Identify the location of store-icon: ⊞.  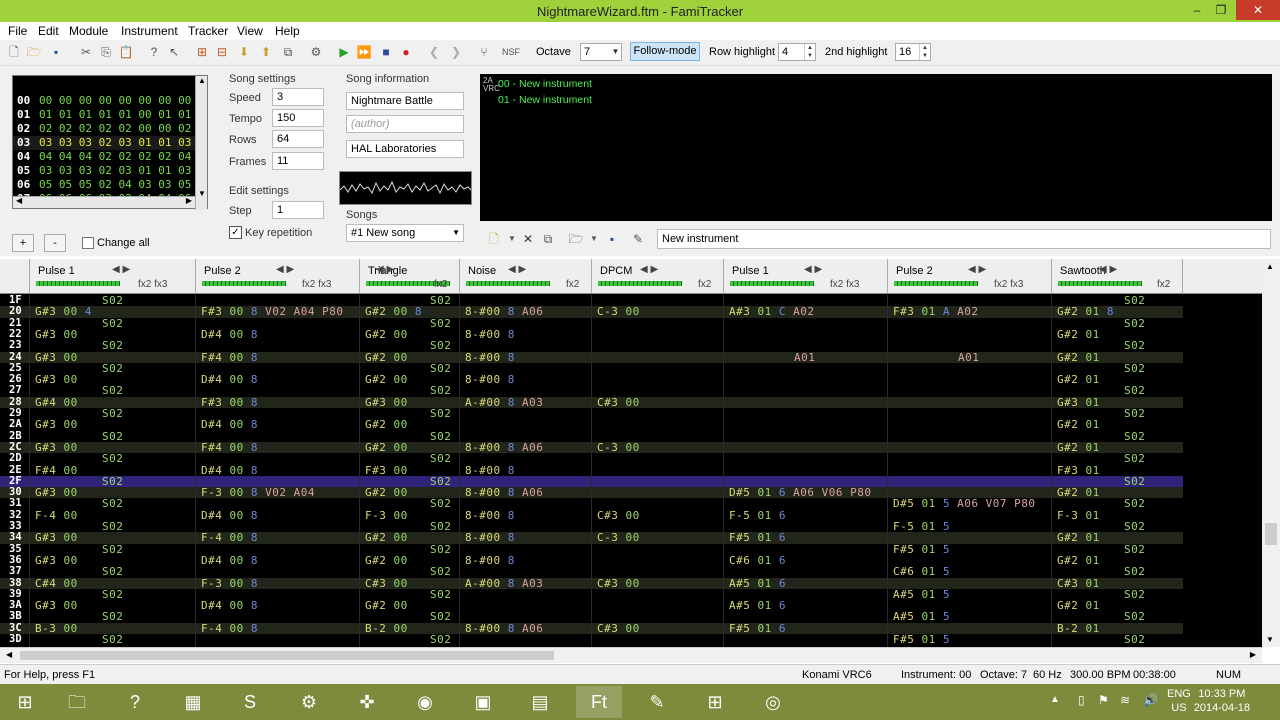
(715, 702).